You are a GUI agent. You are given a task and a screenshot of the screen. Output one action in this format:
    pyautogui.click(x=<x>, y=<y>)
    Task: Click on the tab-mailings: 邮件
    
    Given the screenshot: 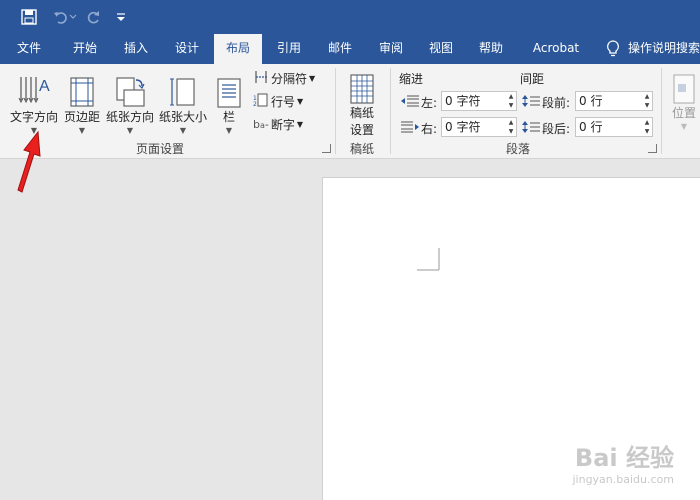 What is the action you would take?
    pyautogui.click(x=340, y=49)
    